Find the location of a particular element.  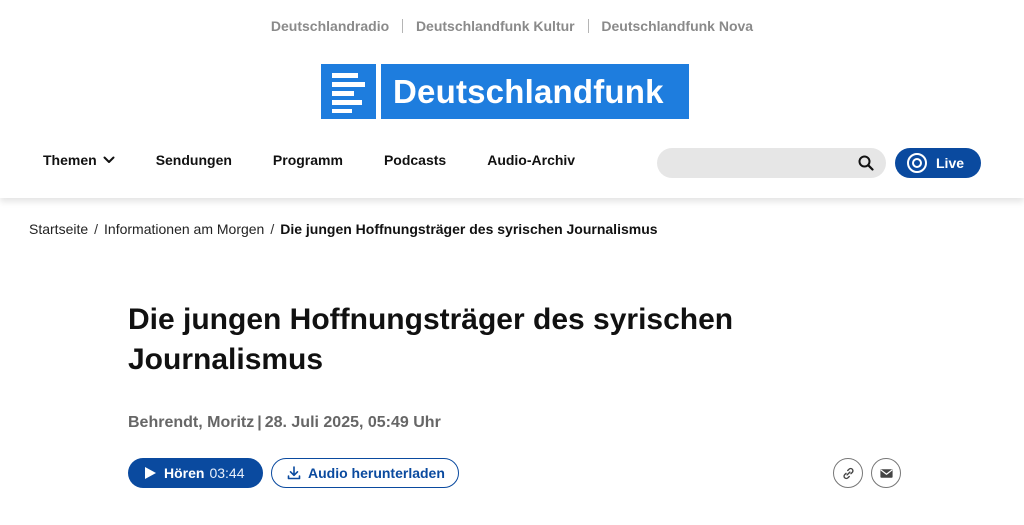

search-input is located at coordinates (763, 164).